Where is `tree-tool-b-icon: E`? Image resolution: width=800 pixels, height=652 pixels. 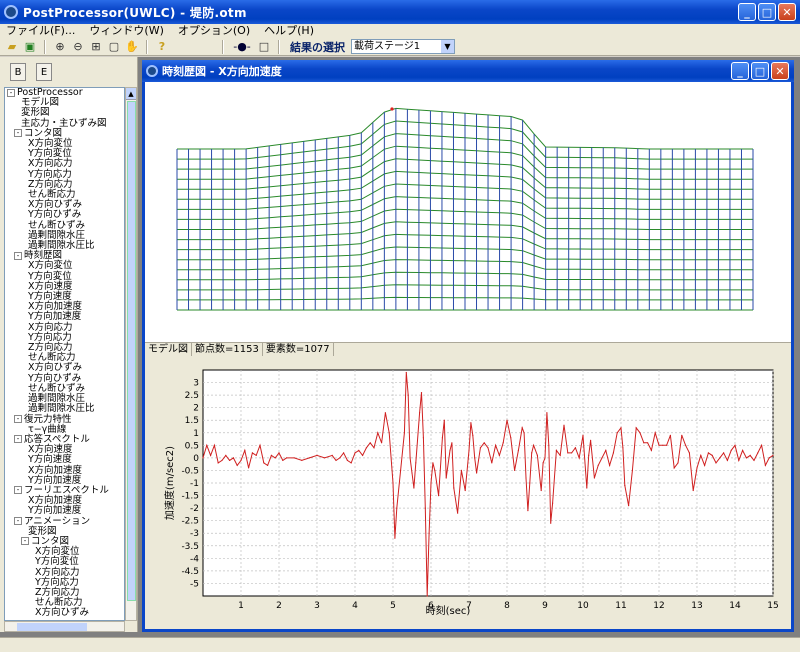 tree-tool-b-icon: E is located at coordinates (44, 72).